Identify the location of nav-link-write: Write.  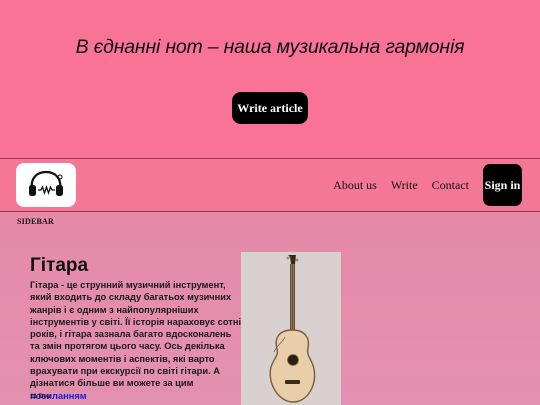
(404, 185).